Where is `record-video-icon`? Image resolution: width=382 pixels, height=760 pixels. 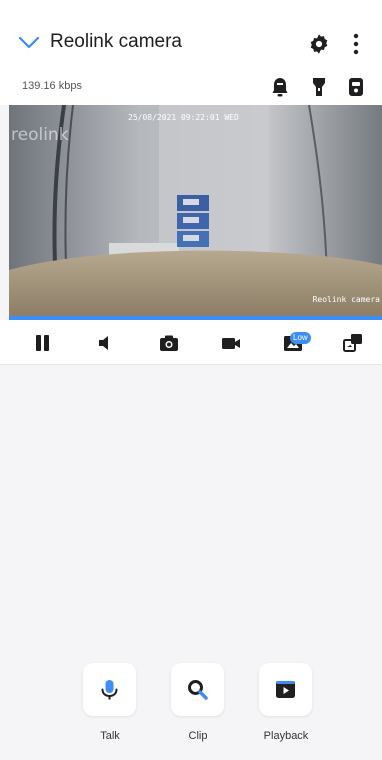 record-video-icon is located at coordinates (231, 343).